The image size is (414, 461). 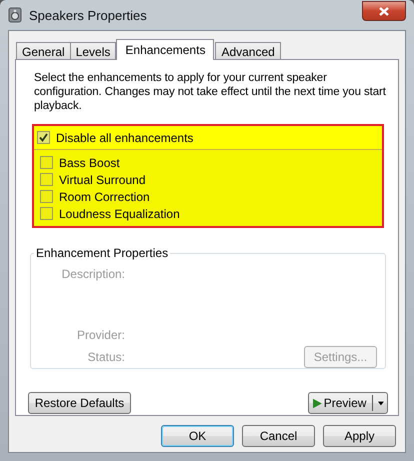 I want to click on checkbox-label: Loudness Equalization, so click(x=119, y=213).